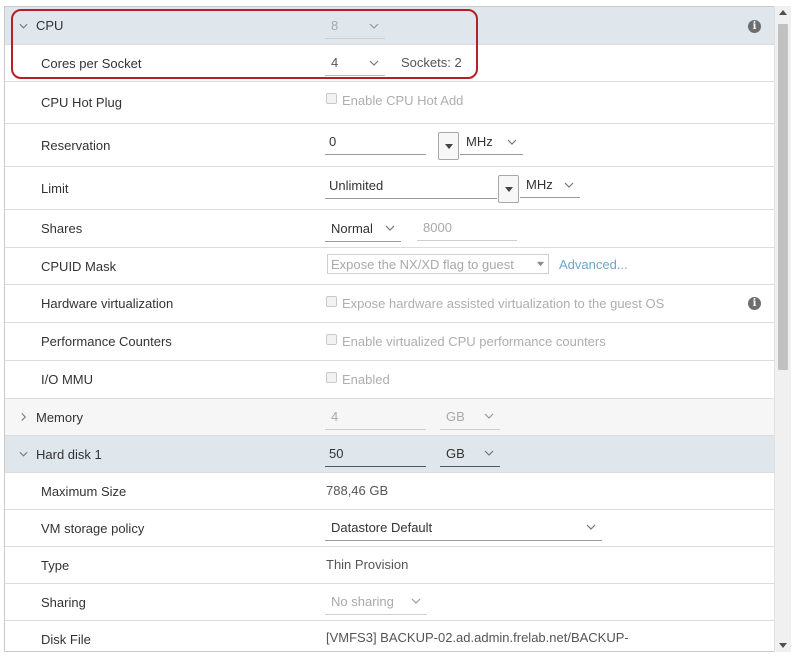  I want to click on memory-unit-dropdown: GB, so click(470, 416).